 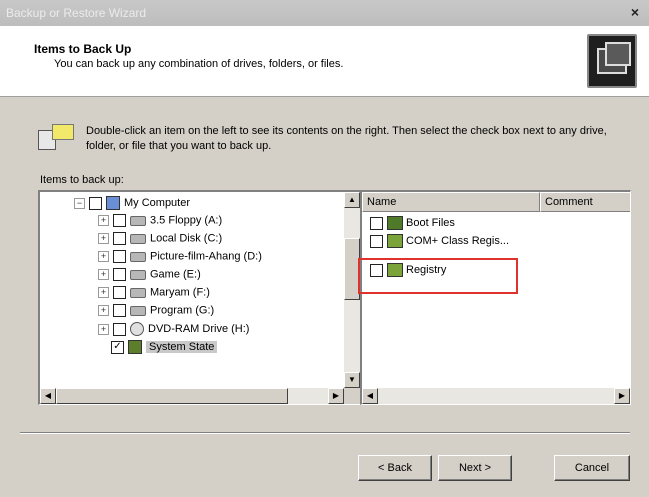 I want to click on items-to-back-up-label: Items to back up:, so click(x=82, y=180).